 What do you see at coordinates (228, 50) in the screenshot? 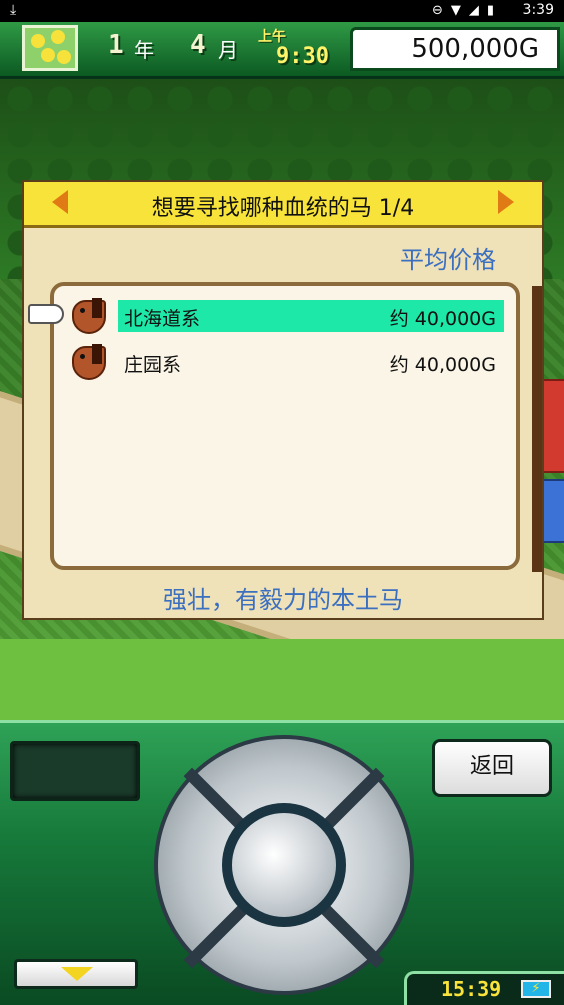
I see `month-unit: 月` at bounding box center [228, 50].